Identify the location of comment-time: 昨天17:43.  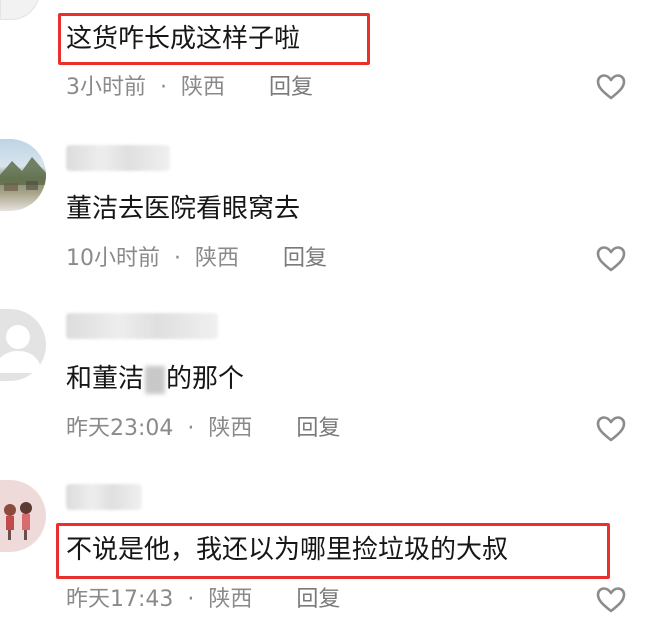
(120, 599).